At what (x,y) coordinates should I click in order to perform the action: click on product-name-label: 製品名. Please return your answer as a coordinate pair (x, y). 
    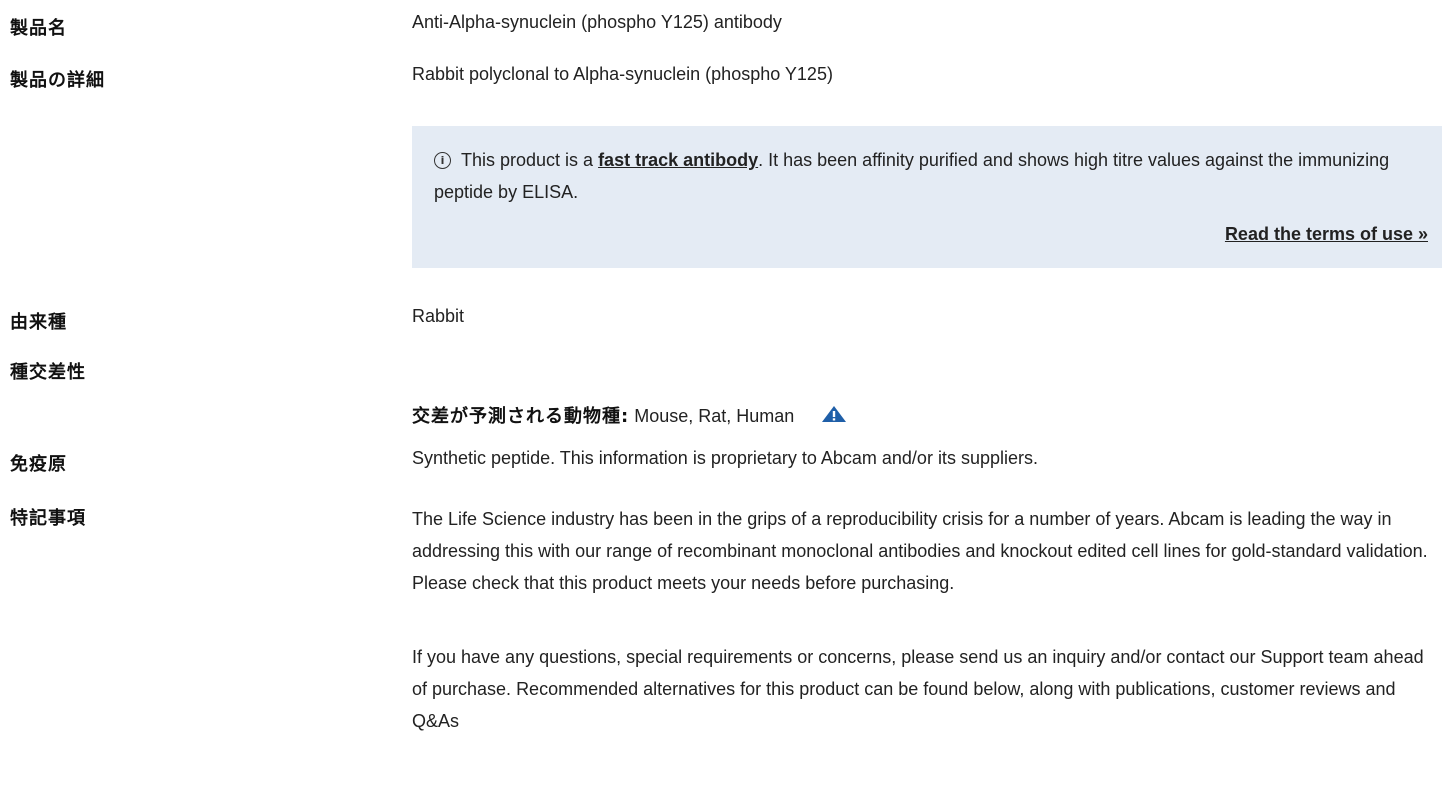
    Looking at the image, I should click on (38, 28).